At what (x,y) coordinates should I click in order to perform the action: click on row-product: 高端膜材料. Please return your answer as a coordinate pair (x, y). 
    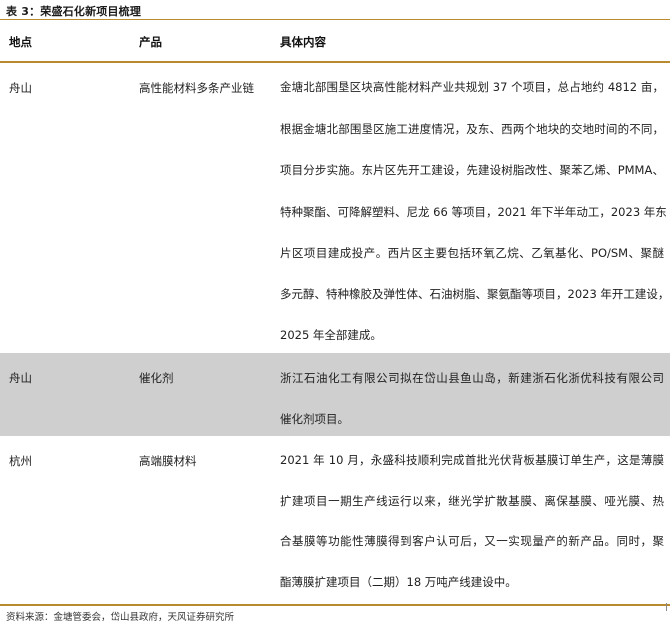
    Looking at the image, I should click on (168, 461).